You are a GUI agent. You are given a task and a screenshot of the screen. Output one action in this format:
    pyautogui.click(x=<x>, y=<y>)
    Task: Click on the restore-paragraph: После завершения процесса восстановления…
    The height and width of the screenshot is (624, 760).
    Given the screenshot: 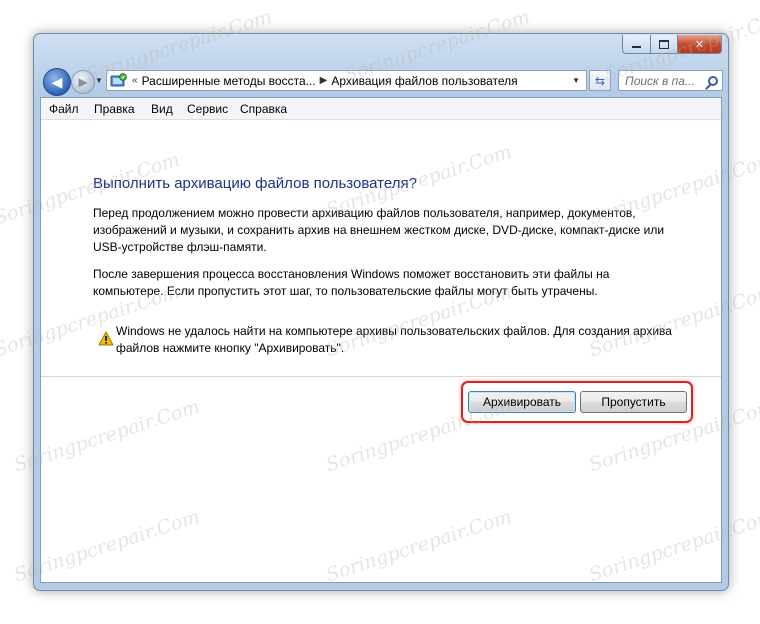 What is the action you would take?
    pyautogui.click(x=393, y=283)
    